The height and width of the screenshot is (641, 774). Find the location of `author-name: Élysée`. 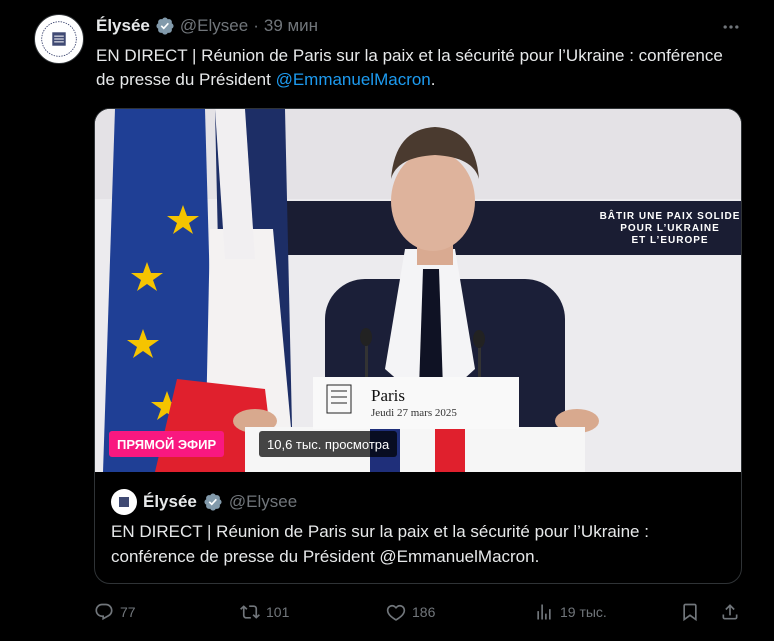

author-name: Élysée is located at coordinates (123, 26).